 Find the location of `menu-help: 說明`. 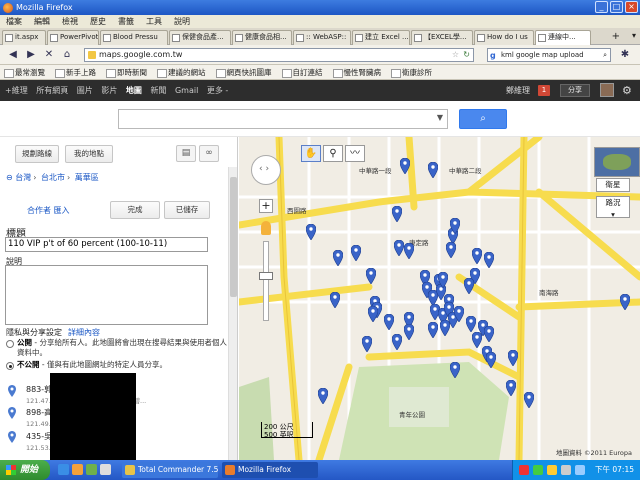

menu-help: 說明 is located at coordinates (182, 21).